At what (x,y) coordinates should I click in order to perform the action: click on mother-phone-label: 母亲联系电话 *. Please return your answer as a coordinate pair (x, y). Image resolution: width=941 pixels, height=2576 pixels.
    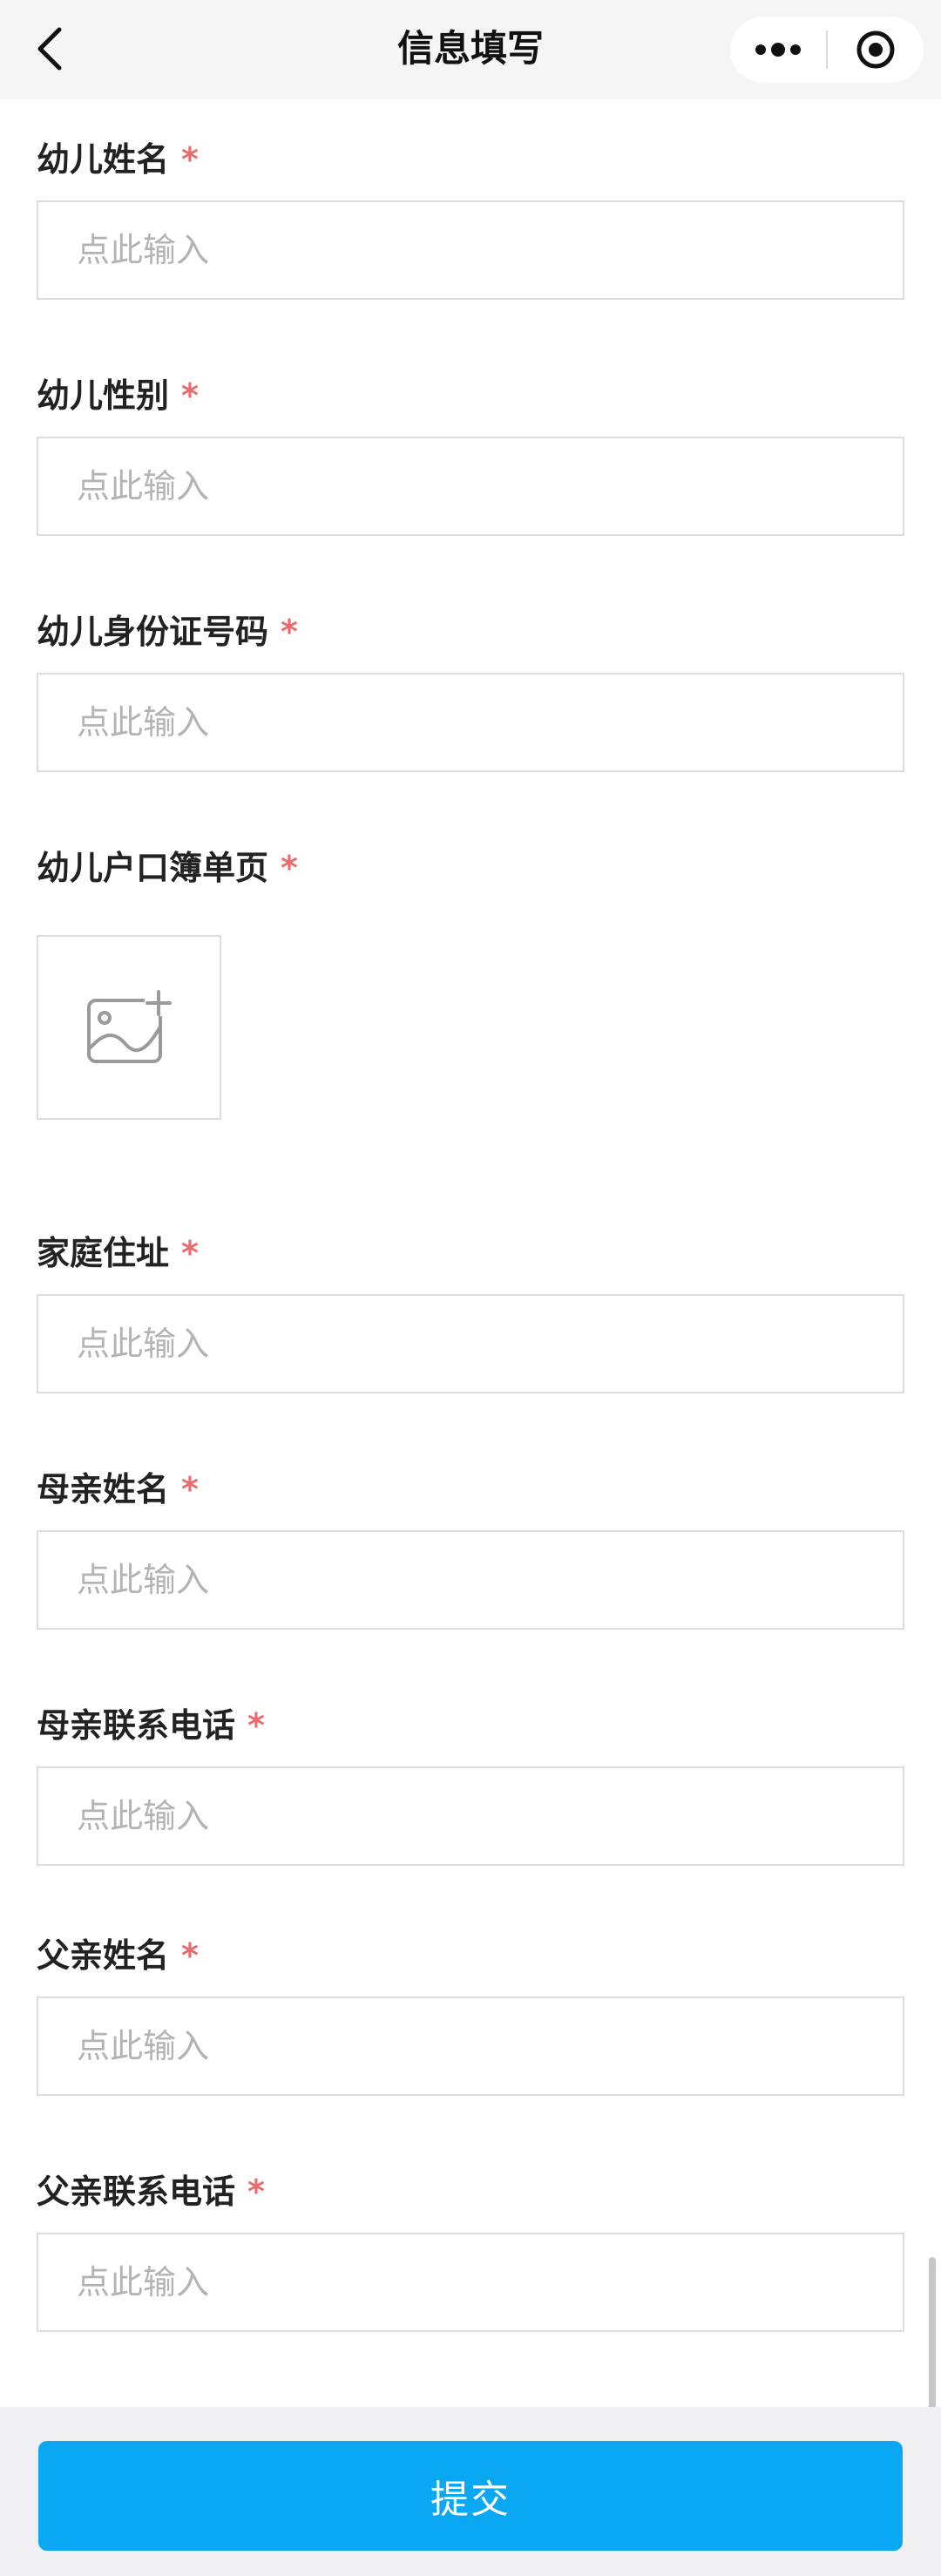
    Looking at the image, I should click on (151, 1726).